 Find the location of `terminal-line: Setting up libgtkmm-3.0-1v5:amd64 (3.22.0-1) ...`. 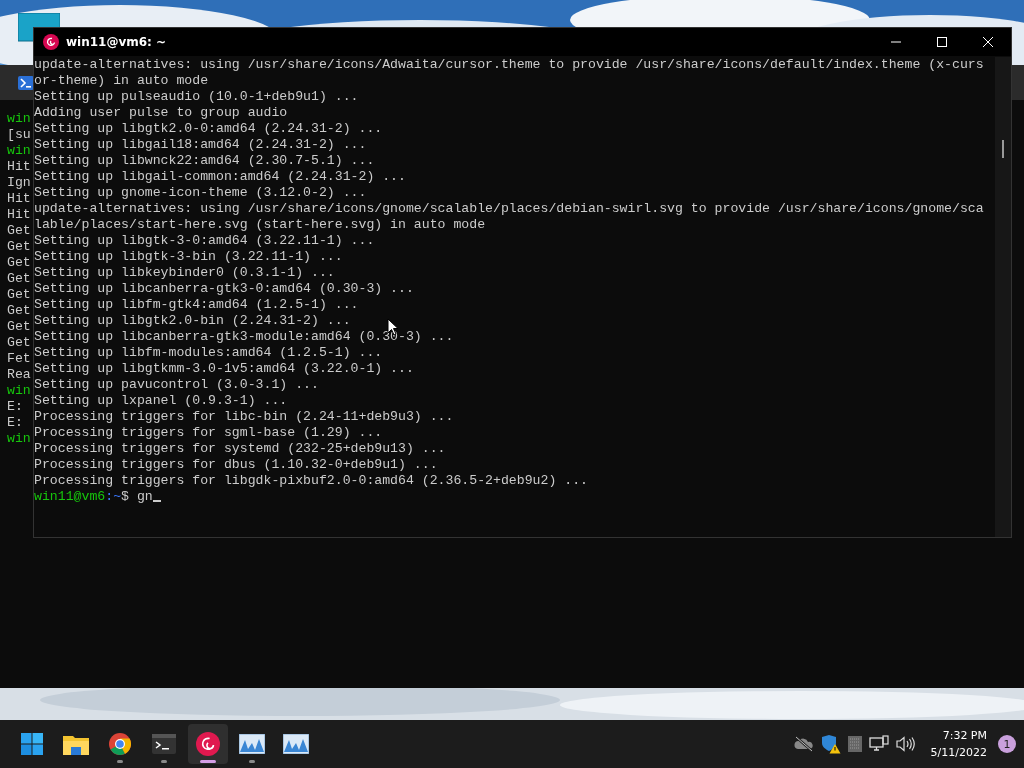

terminal-line: Setting up libgtkmm-3.0-1v5:amd64 (3.22.0-1) ... is located at coordinates (224, 369).